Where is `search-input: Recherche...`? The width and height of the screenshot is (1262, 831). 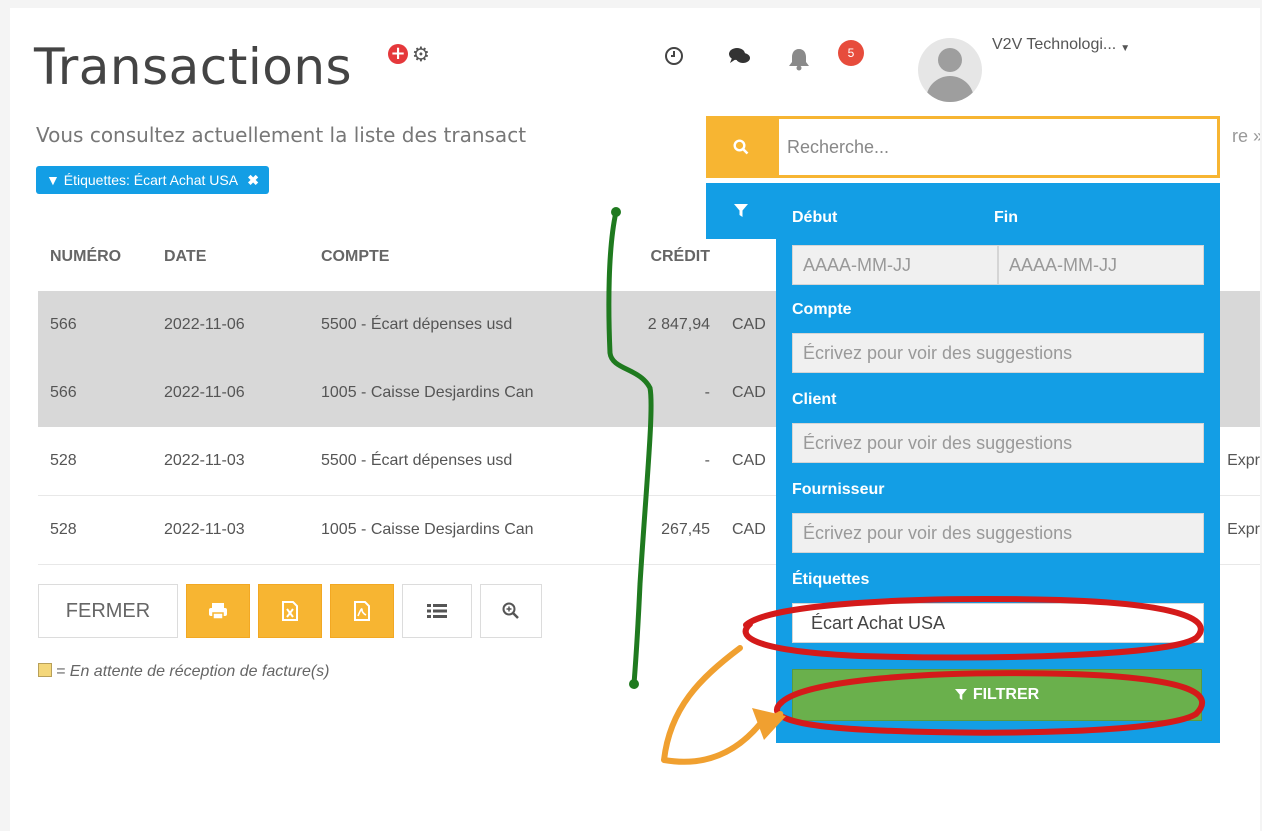 search-input: Recherche... is located at coordinates (998, 147).